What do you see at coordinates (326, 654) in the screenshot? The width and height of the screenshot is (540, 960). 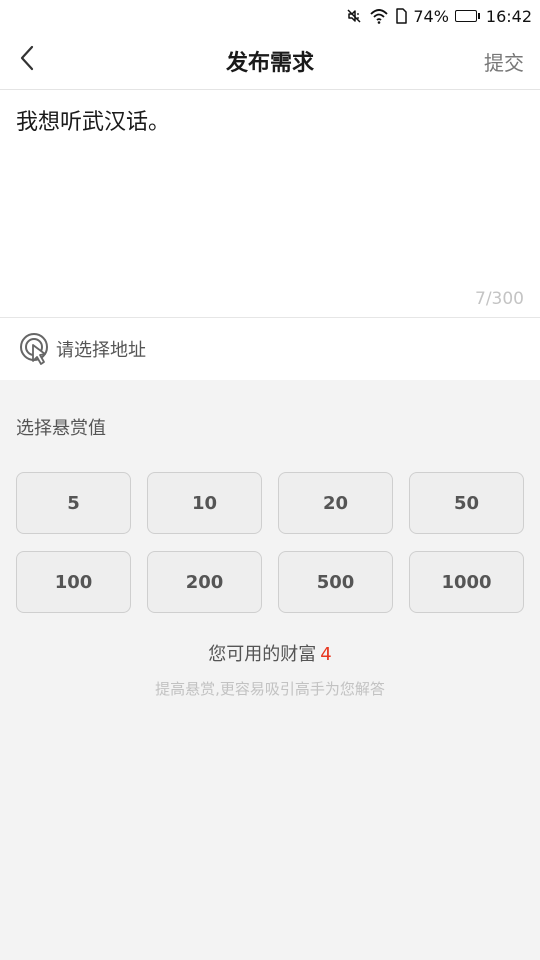 I see `wealth-value: 4` at bounding box center [326, 654].